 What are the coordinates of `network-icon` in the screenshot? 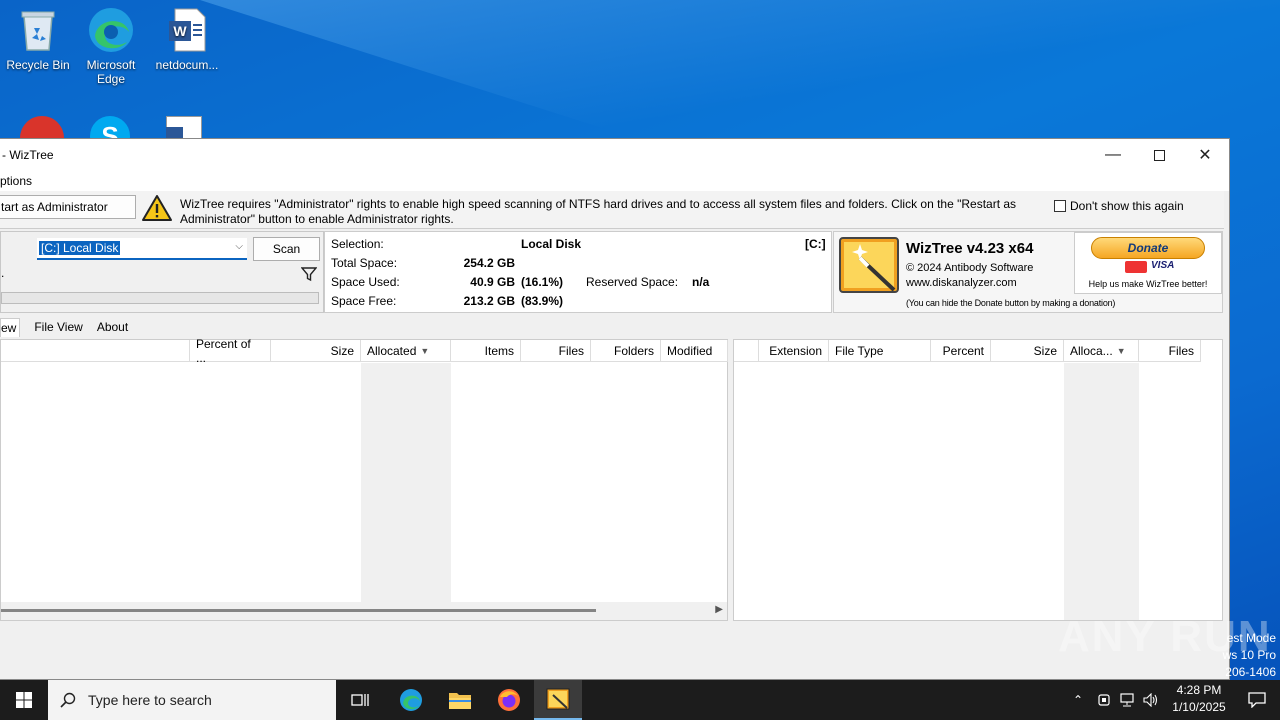 It's located at (1127, 700).